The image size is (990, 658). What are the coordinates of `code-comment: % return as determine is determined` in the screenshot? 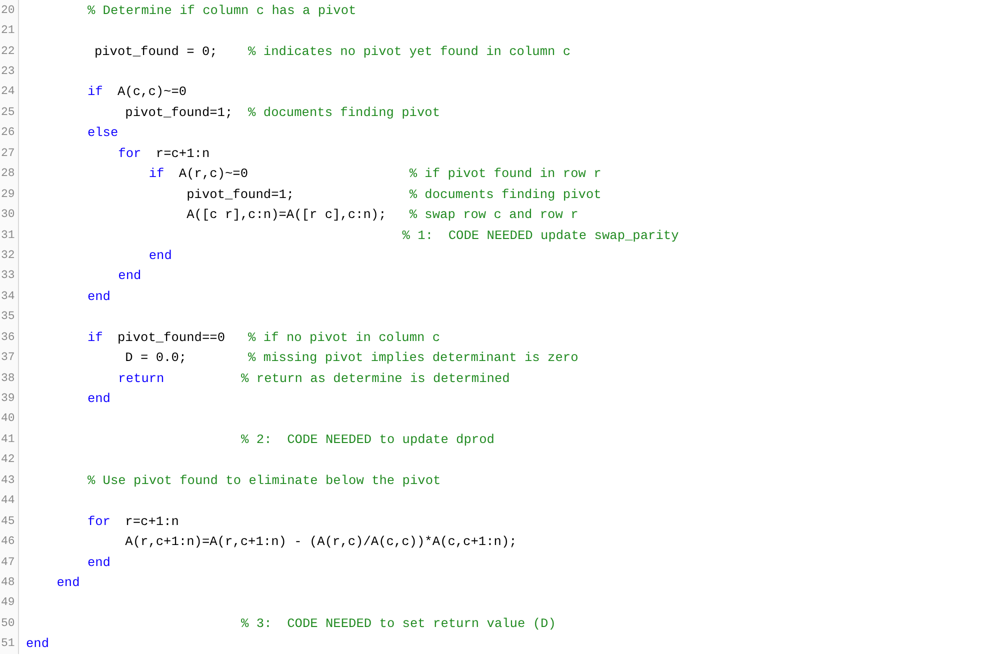 It's located at (375, 378).